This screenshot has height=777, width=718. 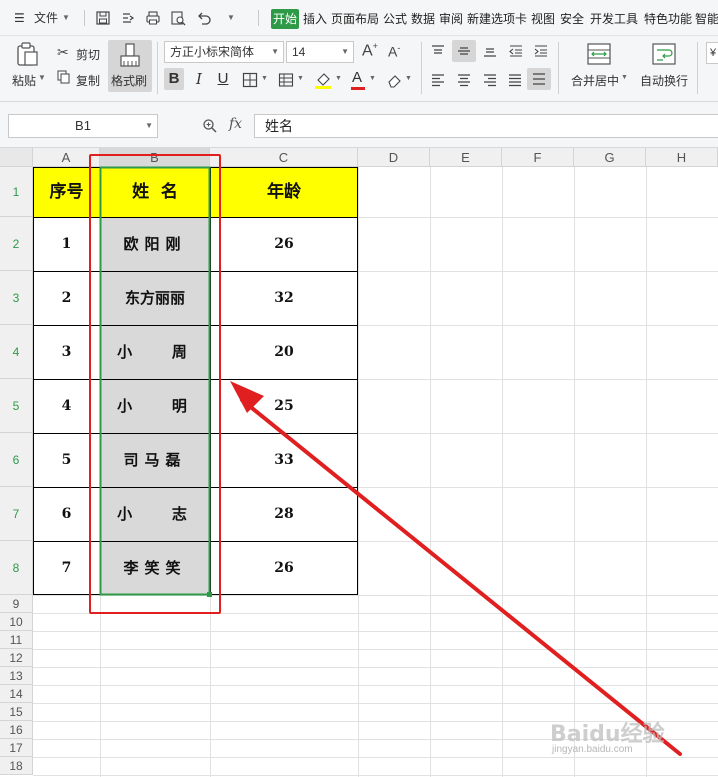 What do you see at coordinates (129, 81) in the screenshot?
I see `format-painter-label: 格式刷` at bounding box center [129, 81].